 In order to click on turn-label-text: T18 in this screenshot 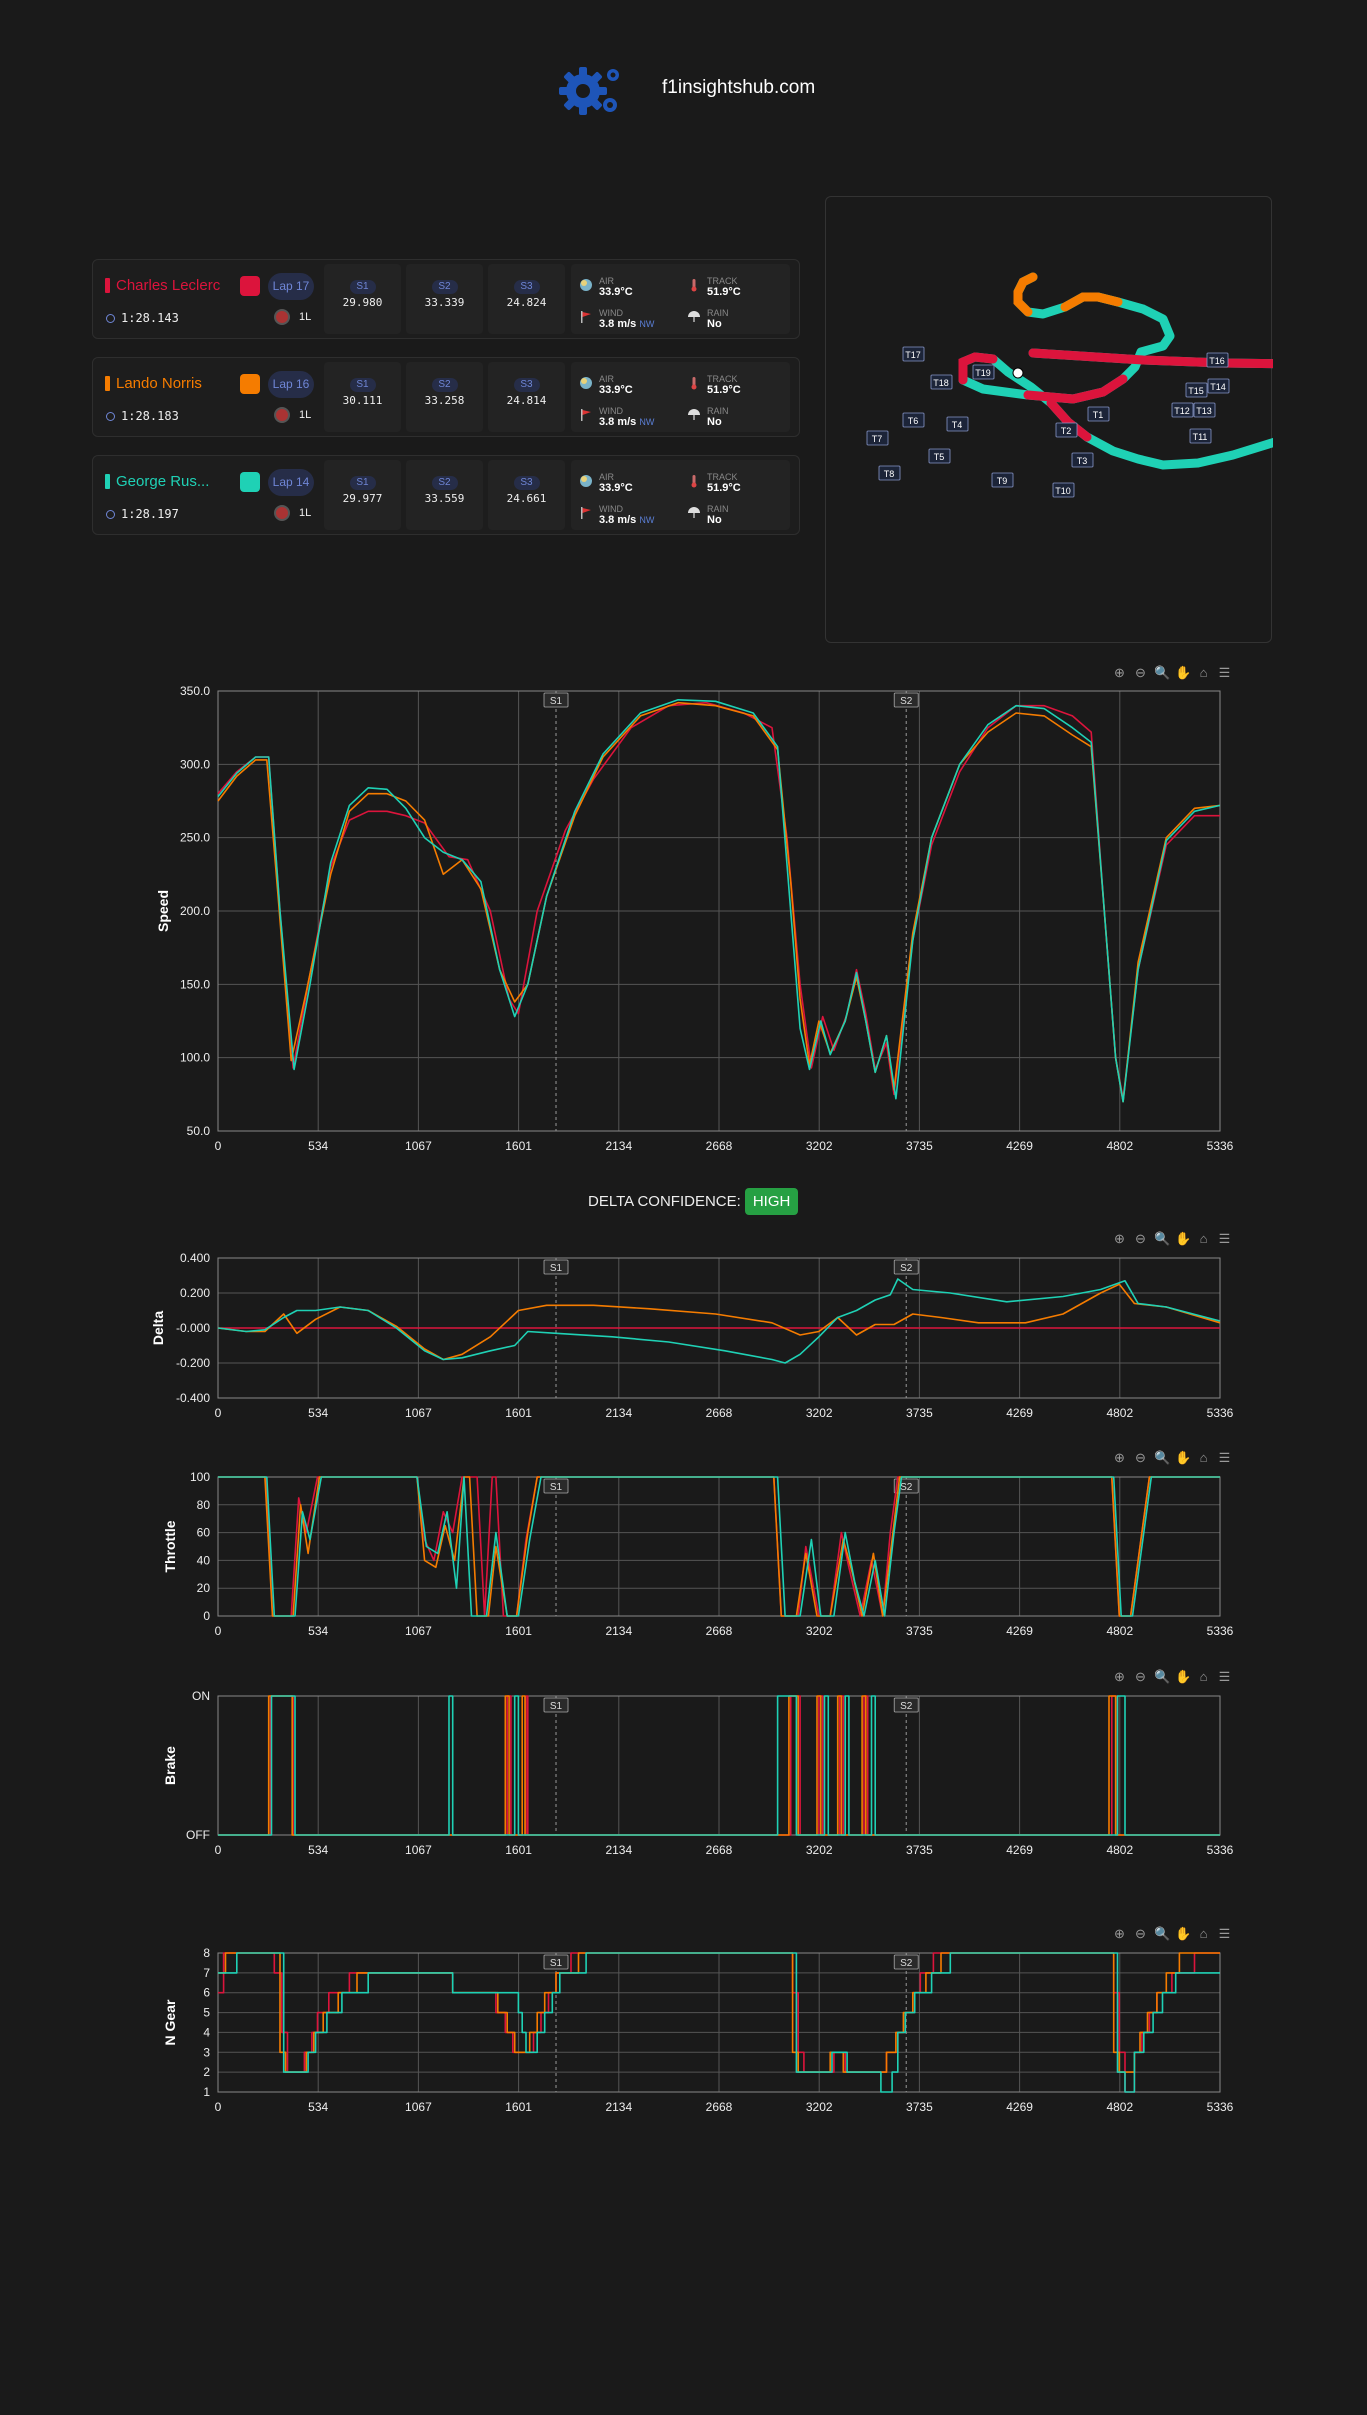, I will do `click(941, 383)`.